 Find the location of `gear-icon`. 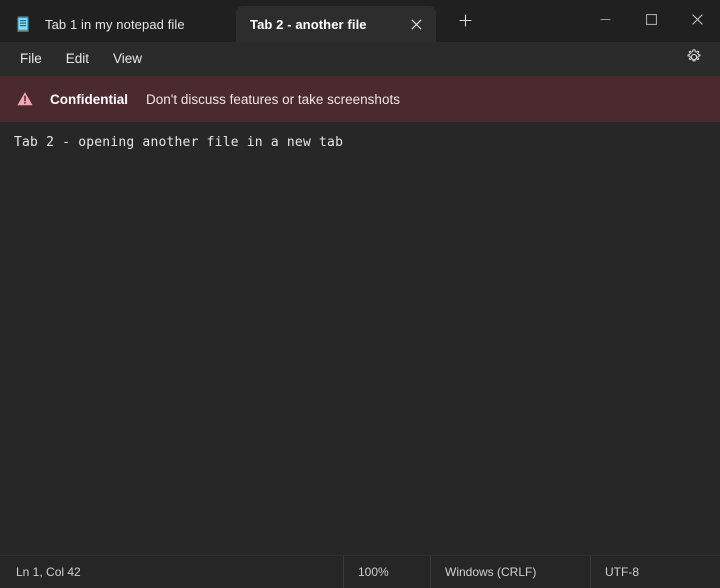

gear-icon is located at coordinates (694, 59).